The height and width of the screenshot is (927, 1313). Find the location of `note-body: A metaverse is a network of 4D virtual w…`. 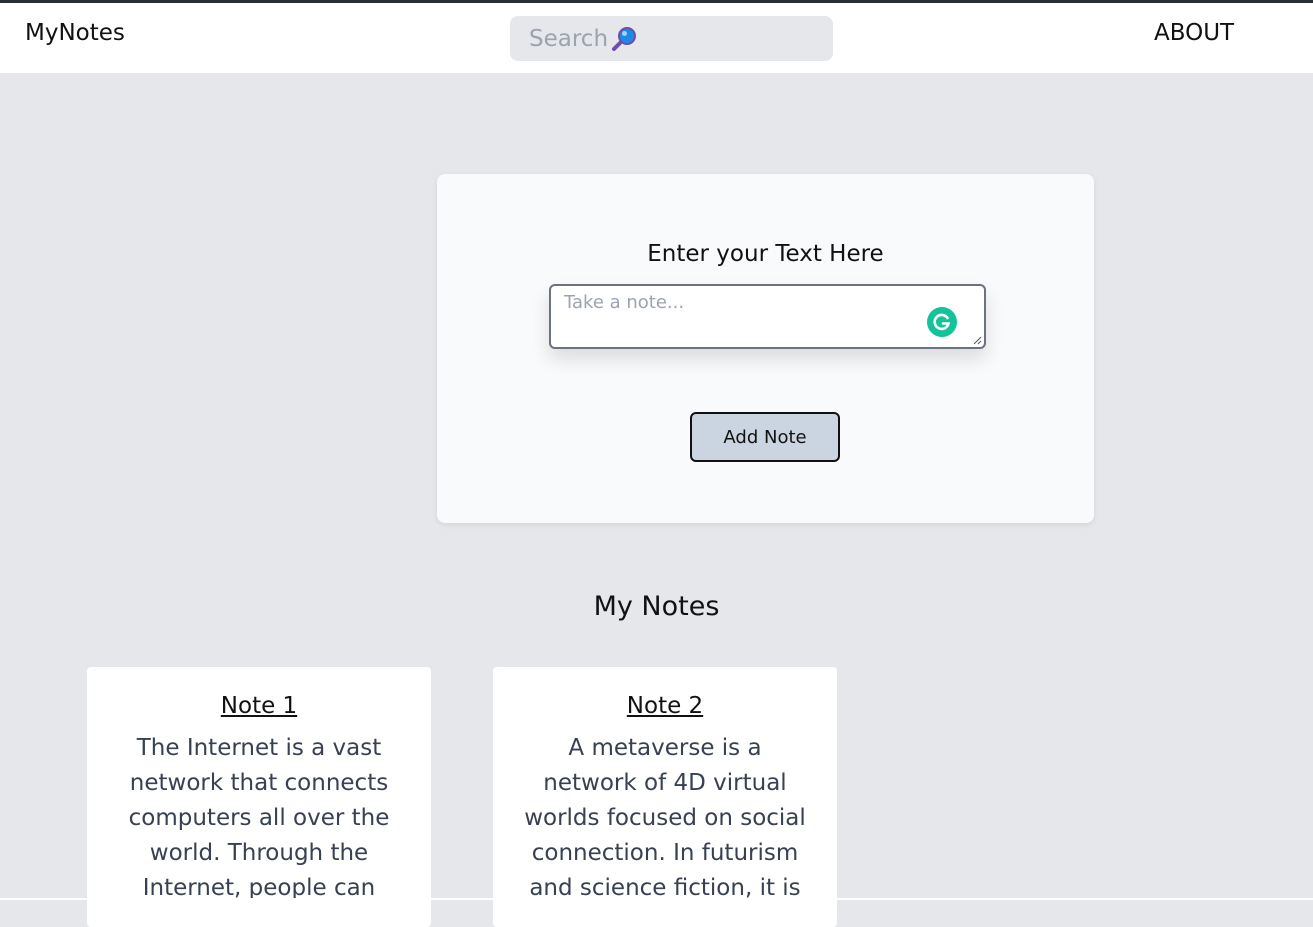

note-body: A metaverse is a network of 4D virtual w… is located at coordinates (665, 818).